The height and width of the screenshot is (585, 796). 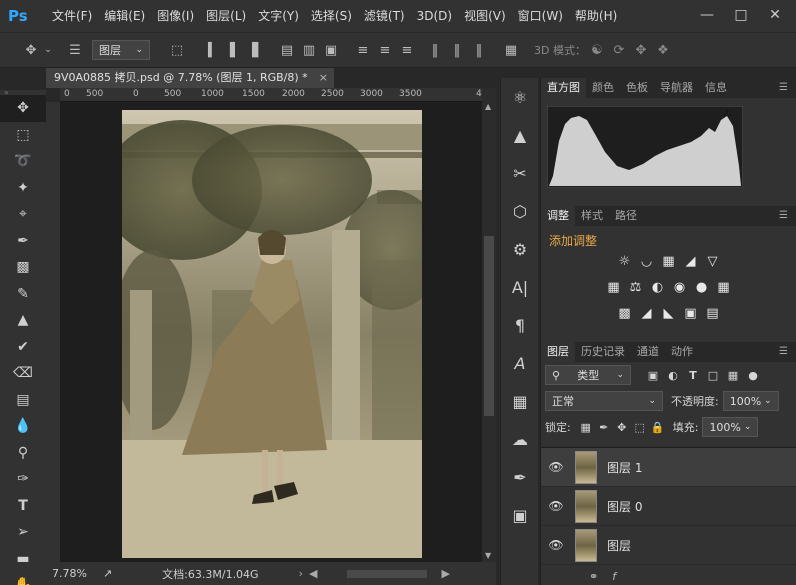 What do you see at coordinates (407, 50) in the screenshot?
I see `distribute-bottom-icon: ≡` at bounding box center [407, 50].